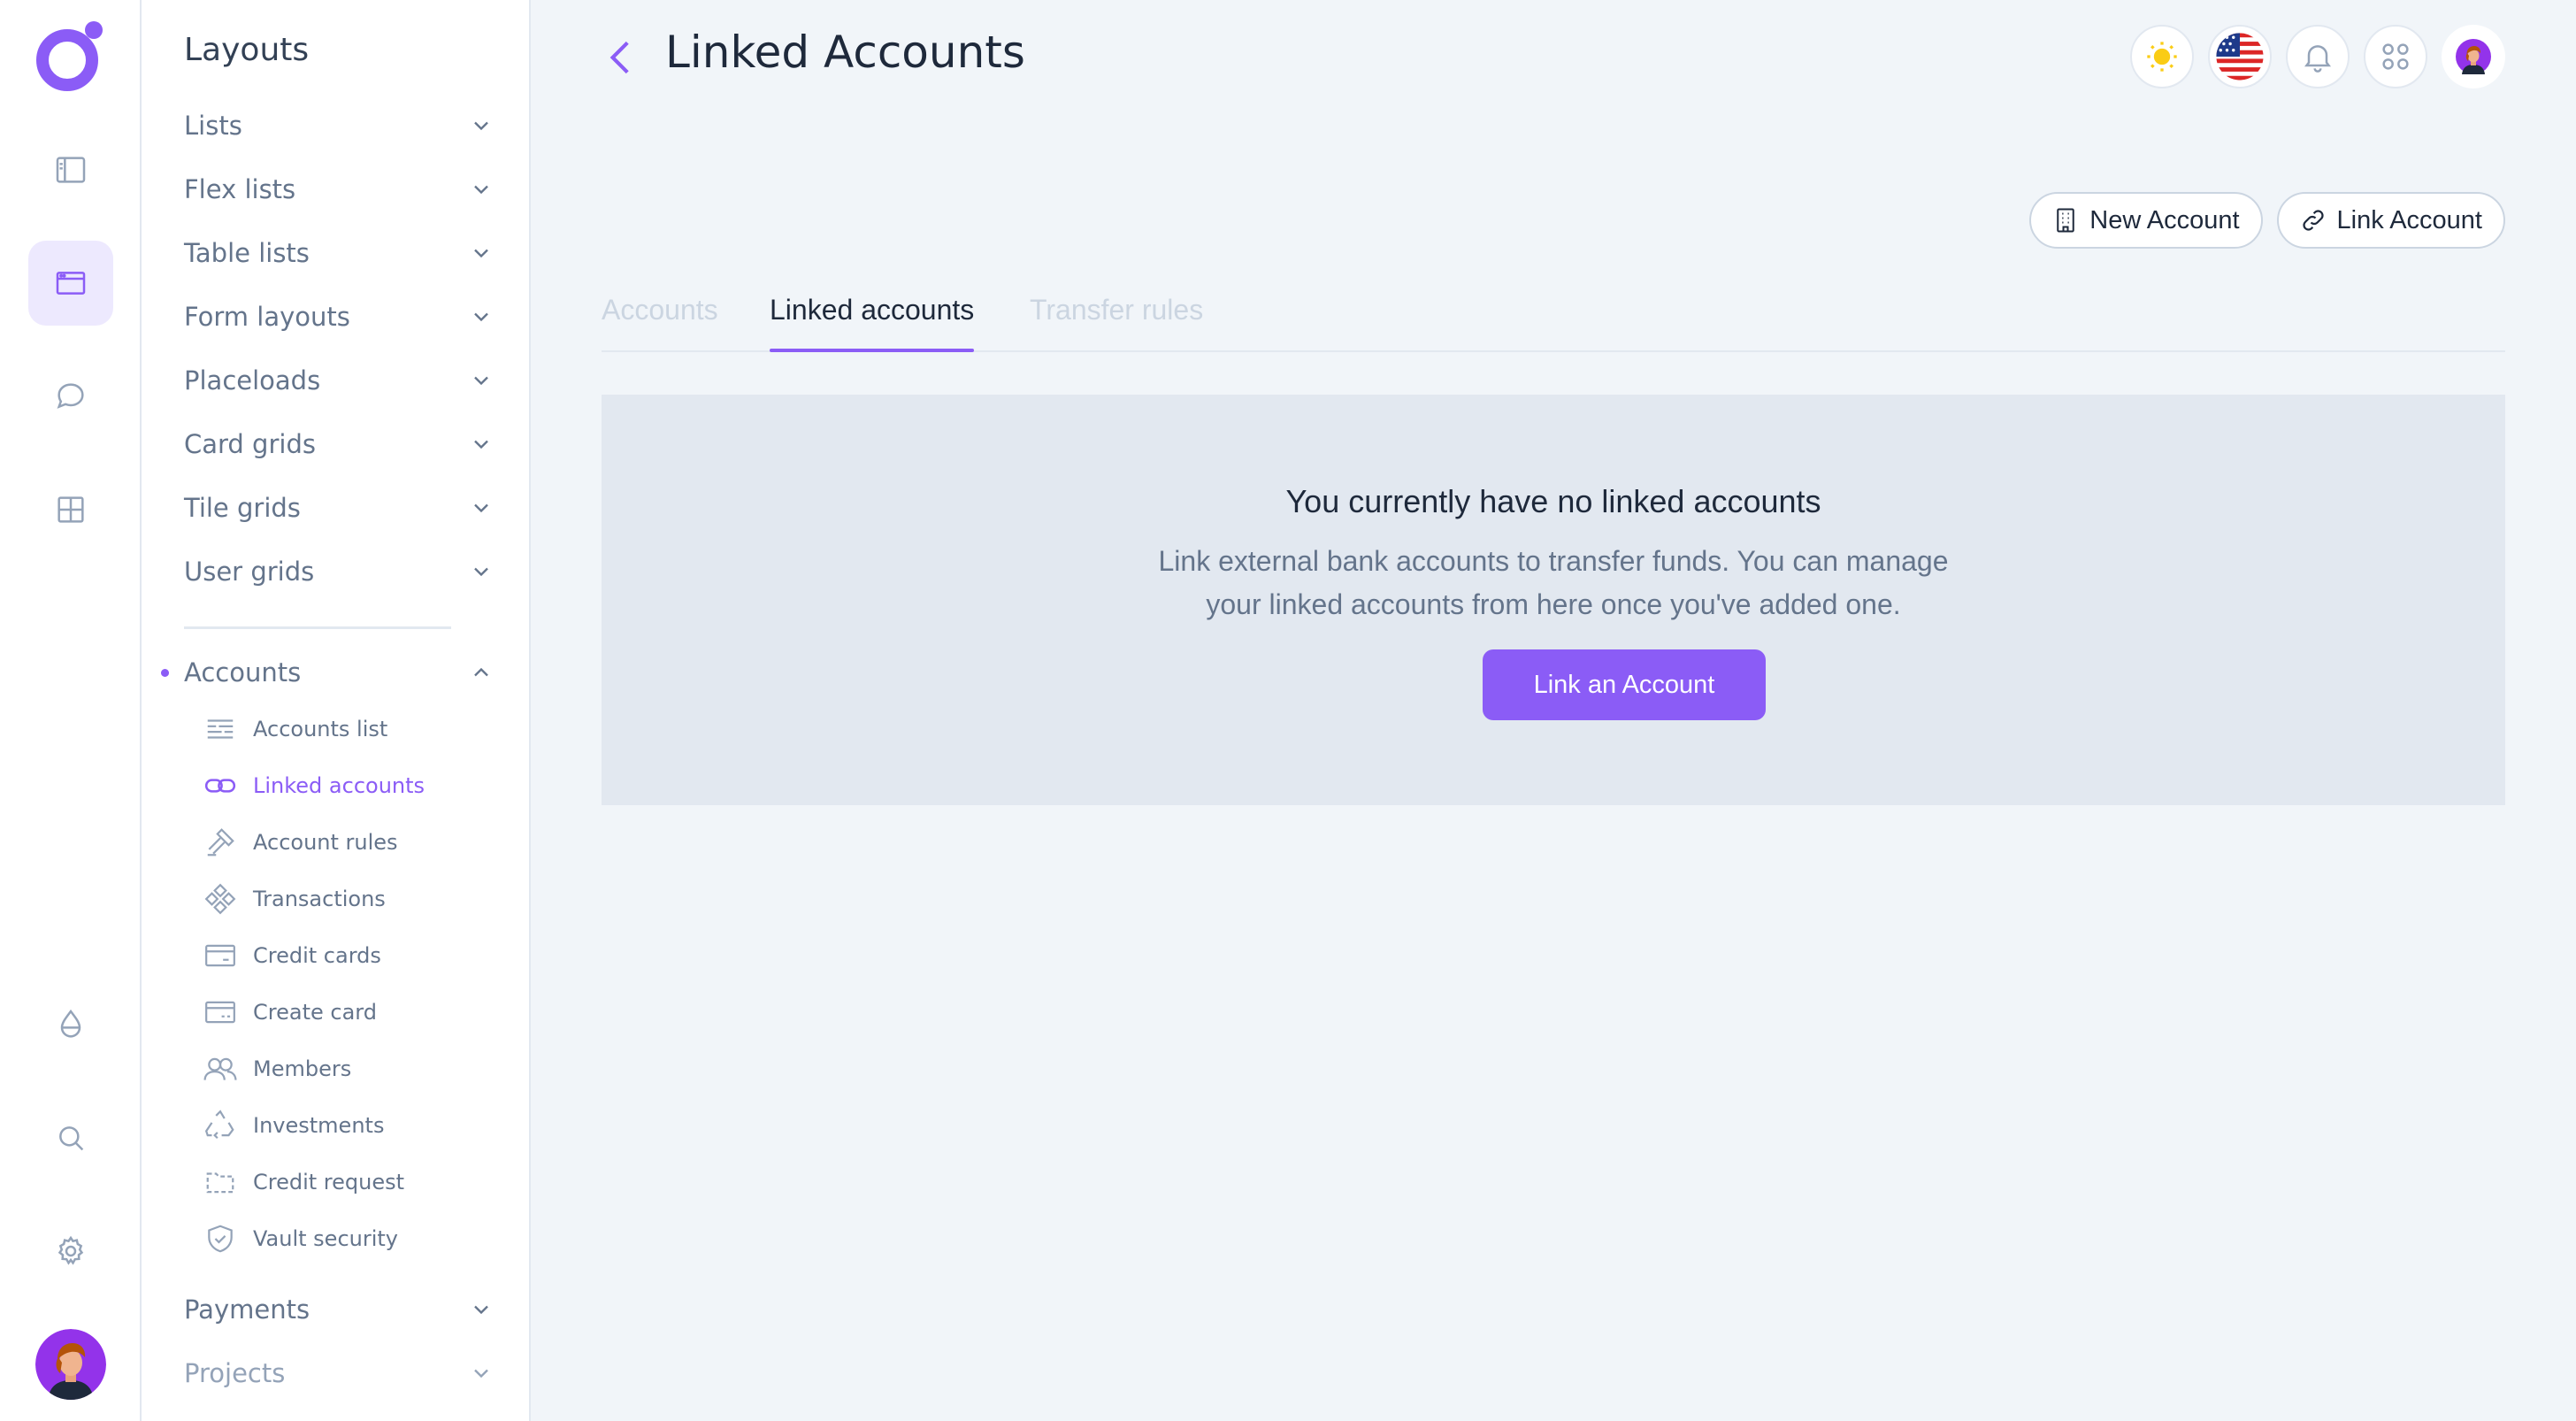 The image size is (2576, 1421). Describe the element at coordinates (70, 1024) in the screenshot. I see `theme-nav-button` at that location.